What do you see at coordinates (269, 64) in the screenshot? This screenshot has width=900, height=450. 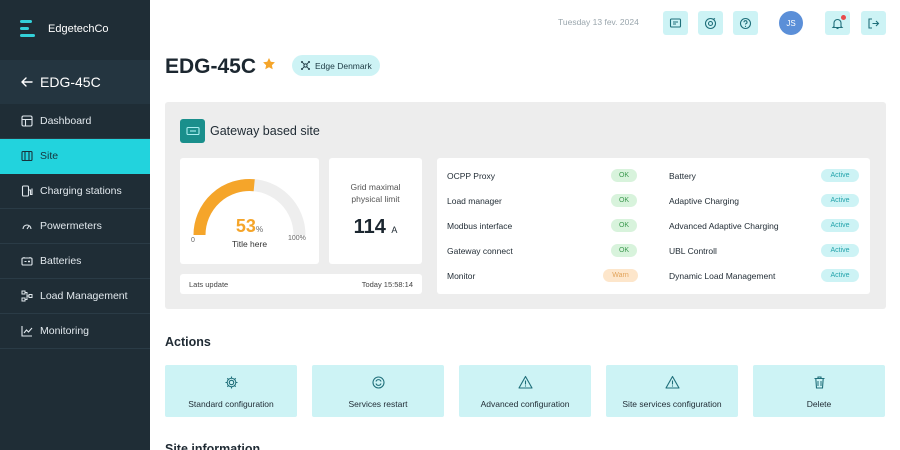 I see `favorite-star-icon` at bounding box center [269, 64].